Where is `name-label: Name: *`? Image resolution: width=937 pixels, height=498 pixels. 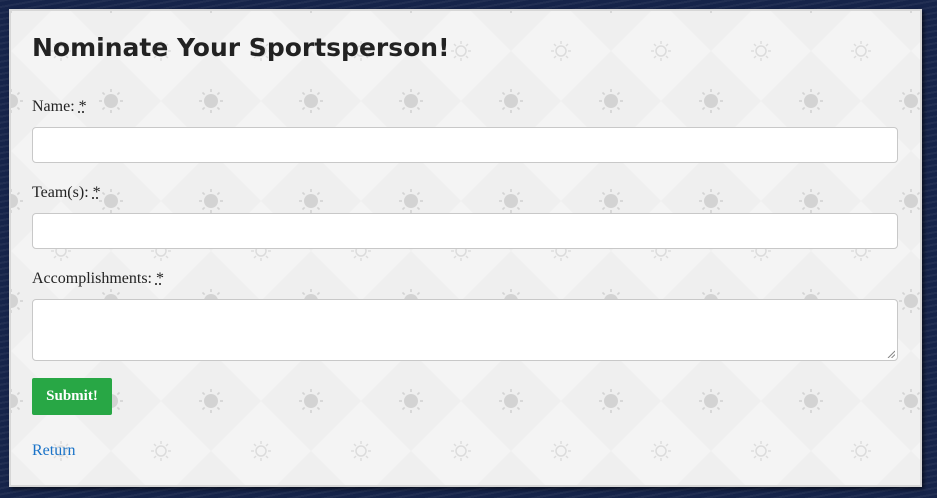 name-label: Name: * is located at coordinates (59, 107).